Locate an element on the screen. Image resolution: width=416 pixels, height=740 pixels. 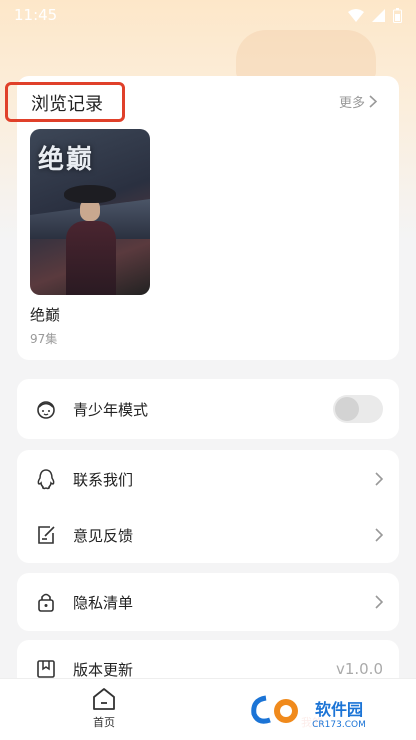
watermark-text: 软件园 CR173.COM is located at coordinates (339, 713).